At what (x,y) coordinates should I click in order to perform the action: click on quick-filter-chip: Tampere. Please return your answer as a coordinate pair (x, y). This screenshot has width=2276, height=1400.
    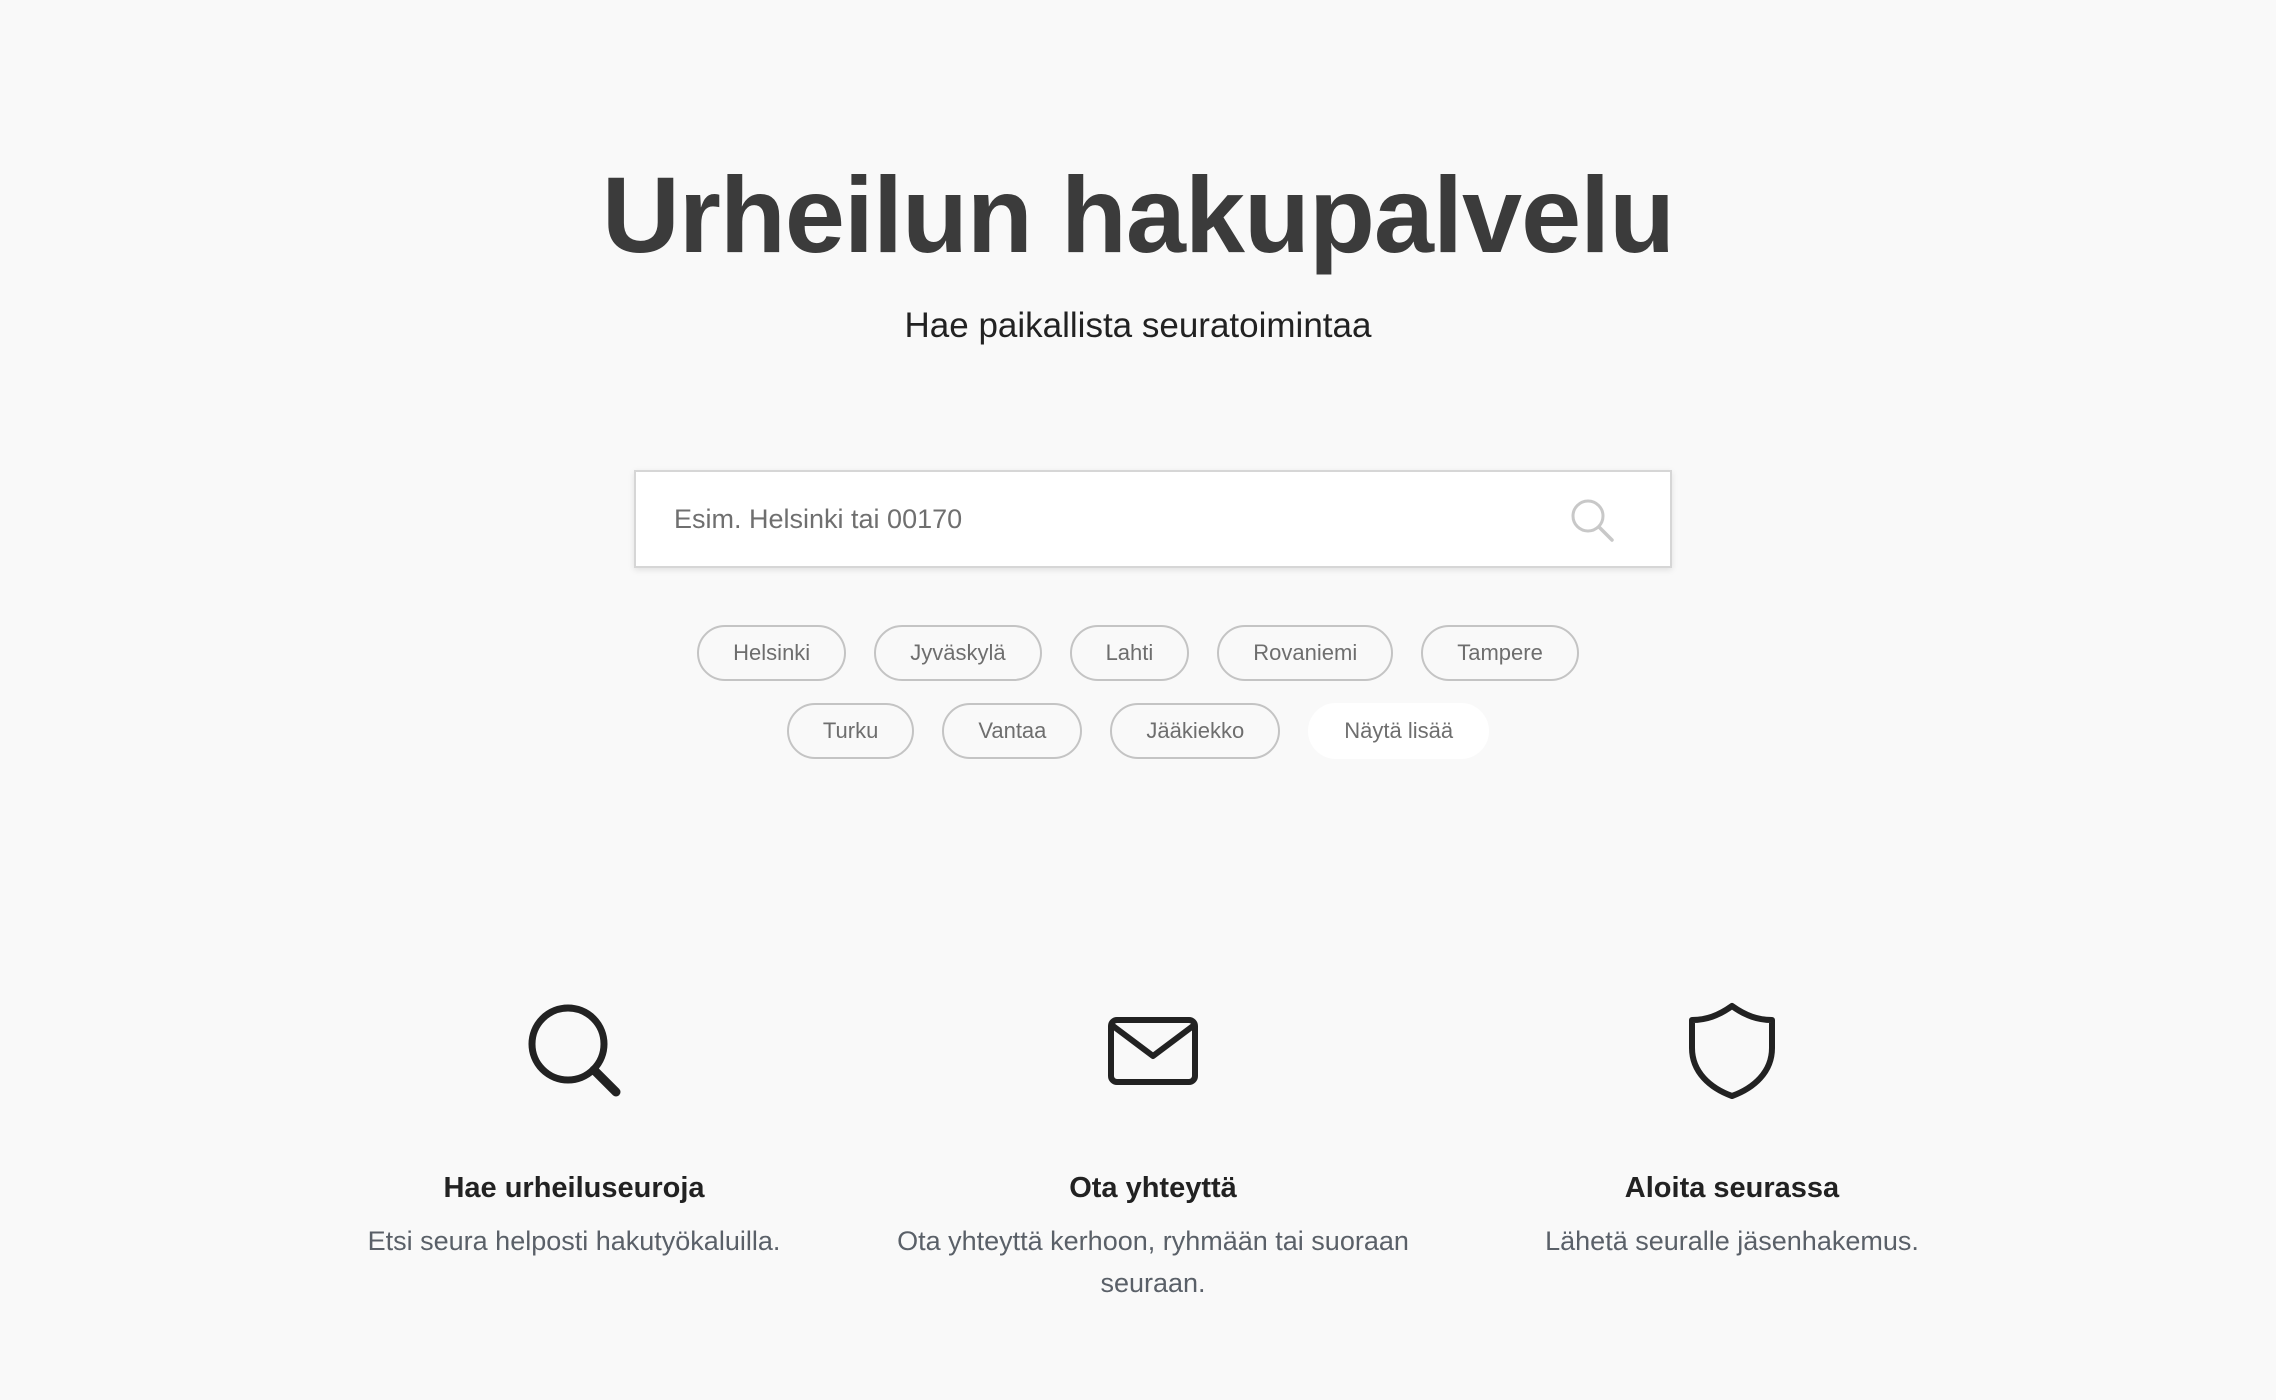
    Looking at the image, I should click on (1500, 653).